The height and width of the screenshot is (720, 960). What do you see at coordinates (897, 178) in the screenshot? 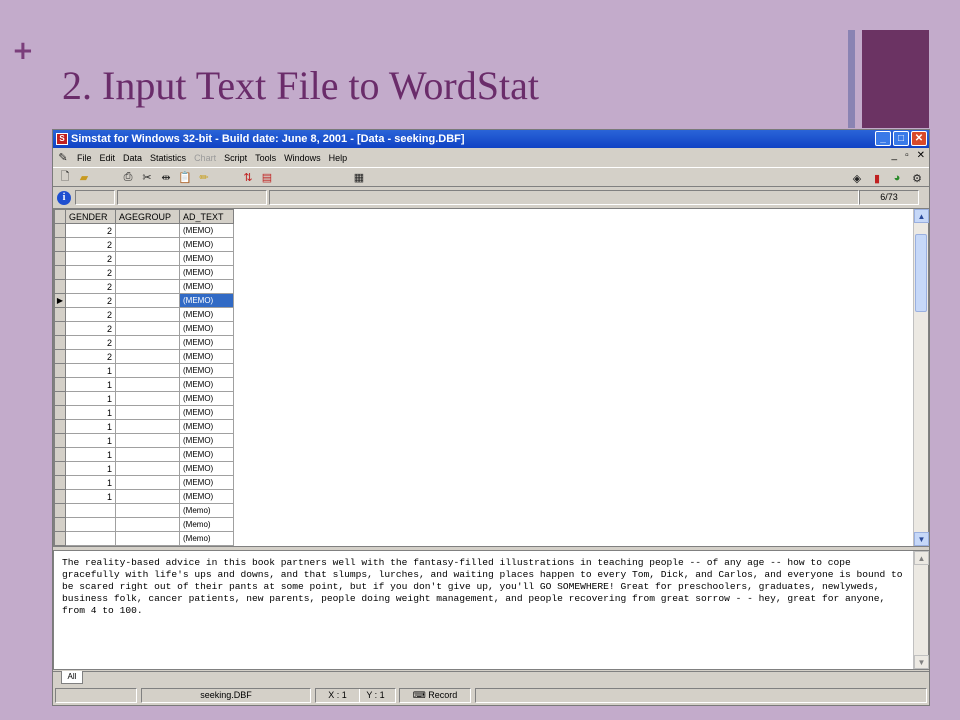
I see `chart-icon: ◕` at bounding box center [897, 178].